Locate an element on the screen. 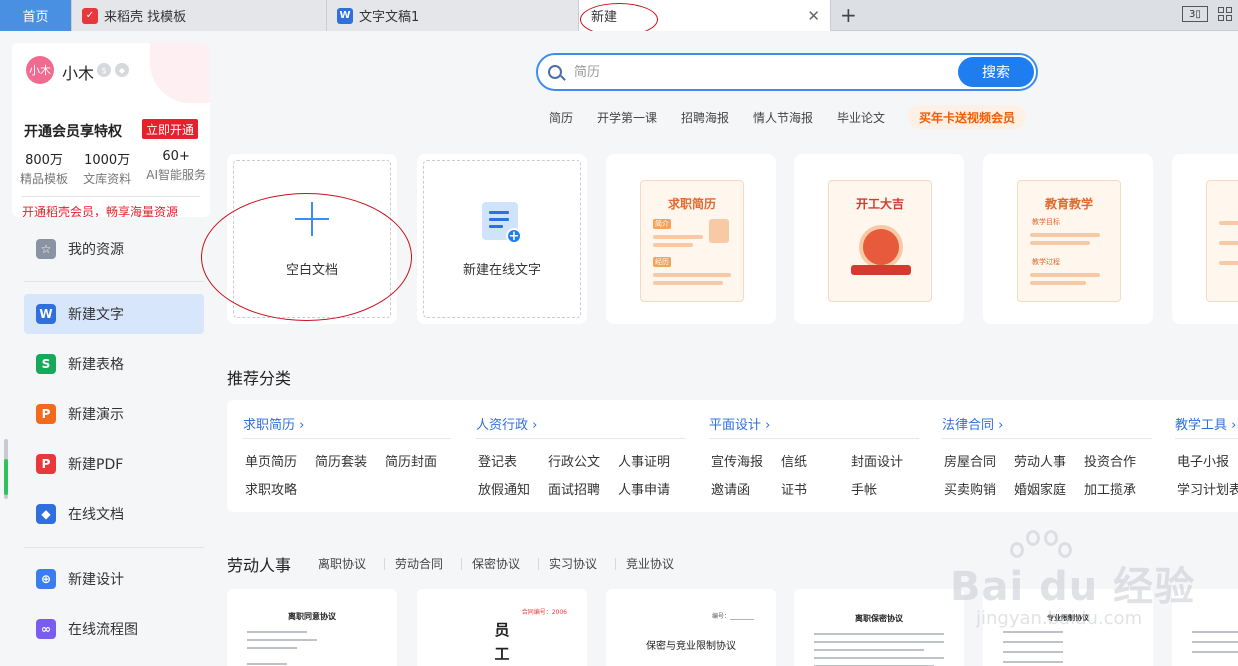  tab-docer-templates: ✓ 来稻壳 找模板 is located at coordinates (199, 15).